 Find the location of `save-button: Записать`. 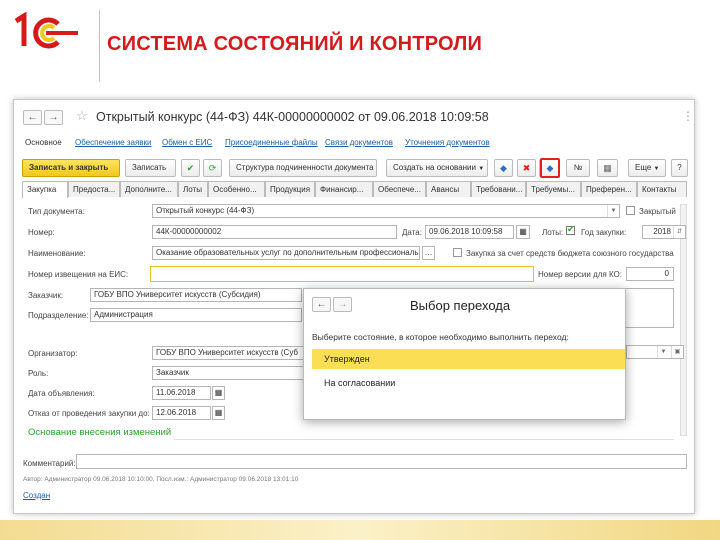

save-button: Записать is located at coordinates (150, 168).